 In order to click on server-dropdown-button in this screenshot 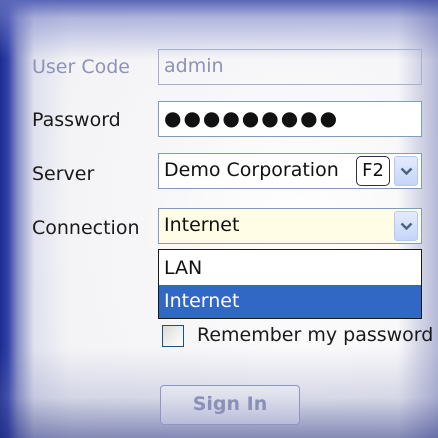, I will do `click(406, 171)`.